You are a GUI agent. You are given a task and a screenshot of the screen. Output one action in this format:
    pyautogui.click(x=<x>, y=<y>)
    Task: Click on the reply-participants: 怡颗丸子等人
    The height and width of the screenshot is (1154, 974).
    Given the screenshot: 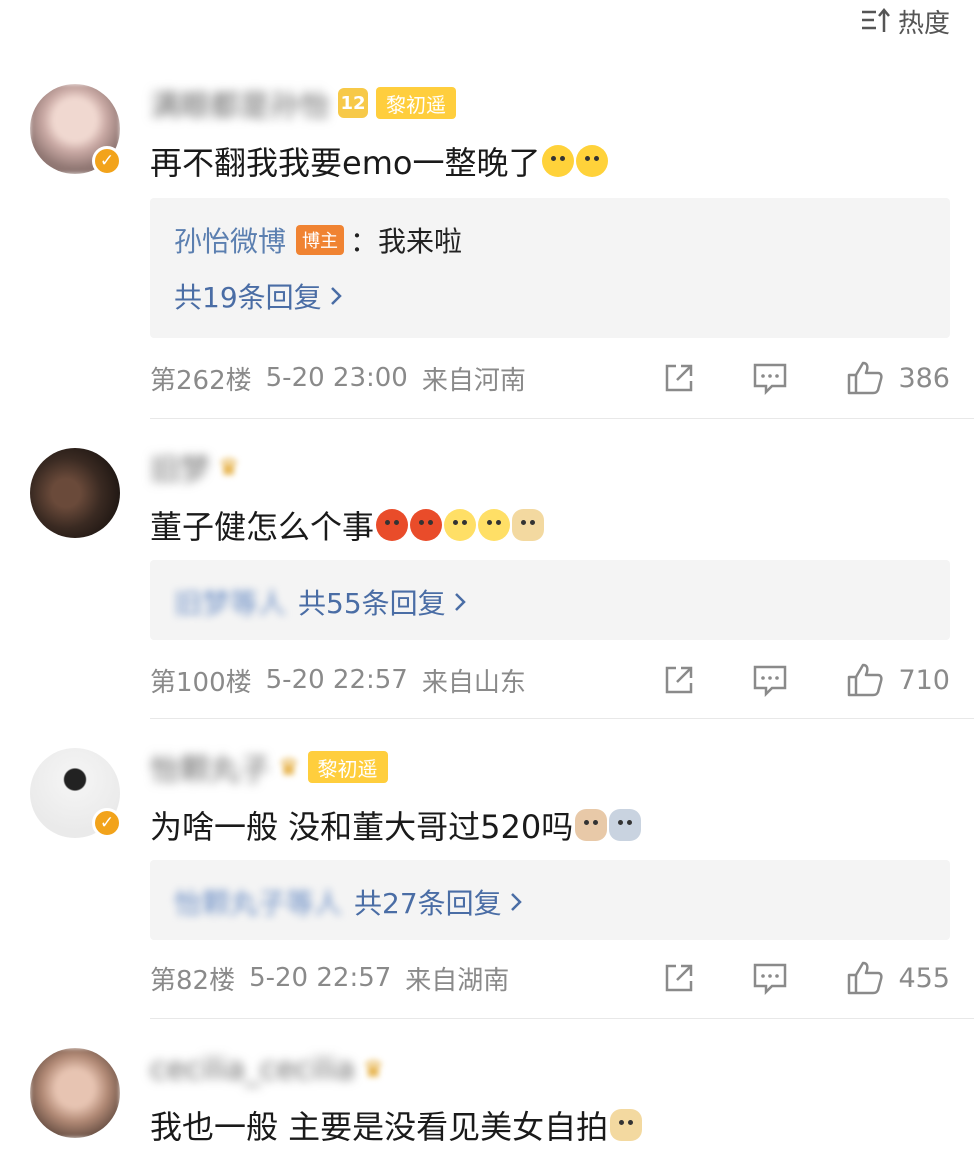 What is the action you would take?
    pyautogui.click(x=258, y=903)
    